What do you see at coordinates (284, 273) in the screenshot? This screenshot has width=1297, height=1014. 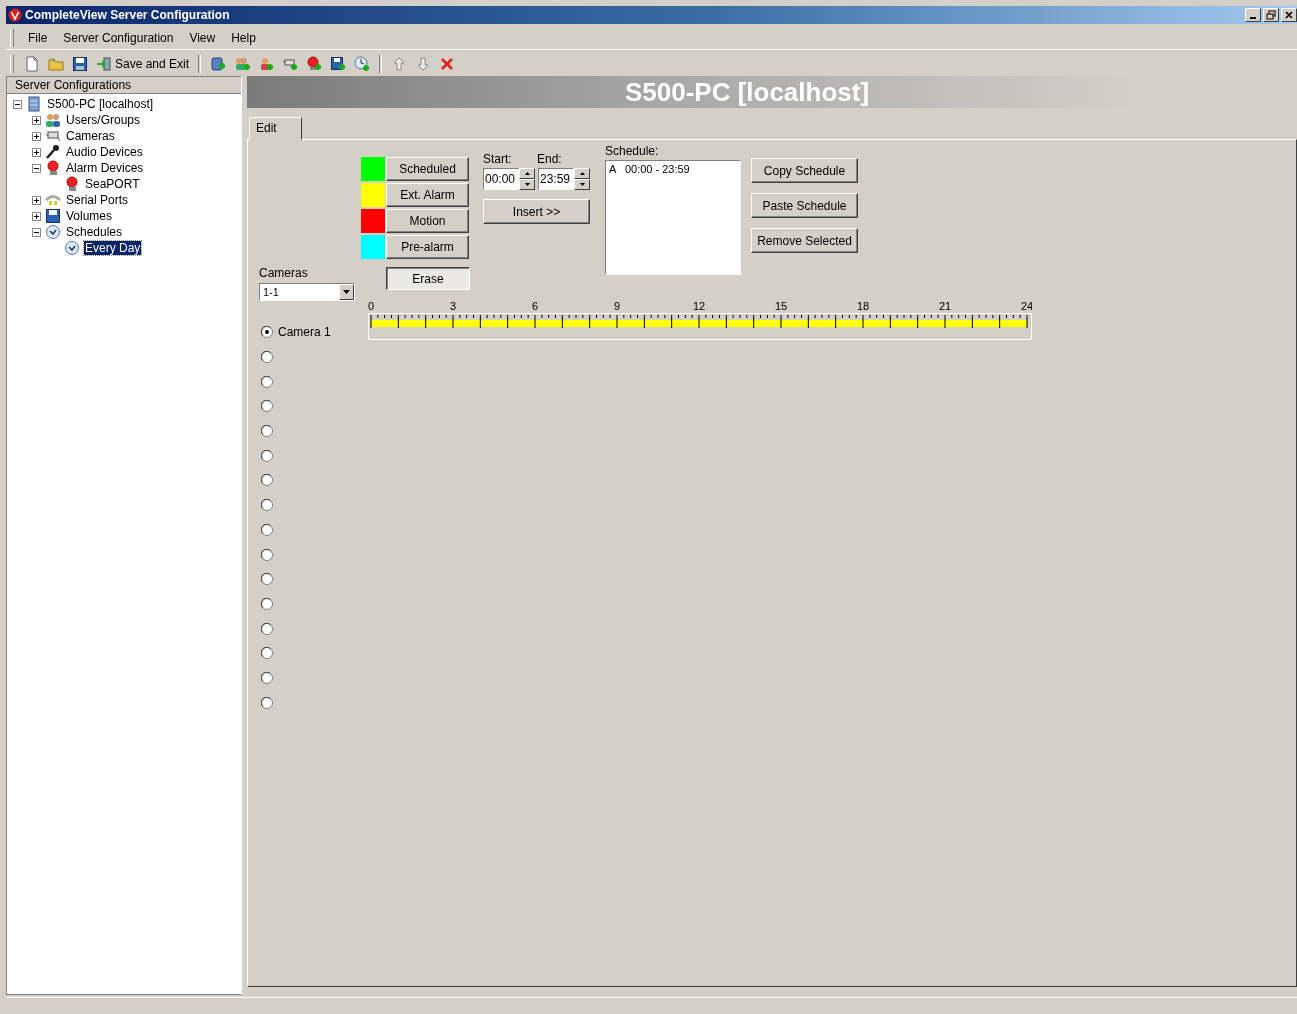 I see `field-label: Cameras` at bounding box center [284, 273].